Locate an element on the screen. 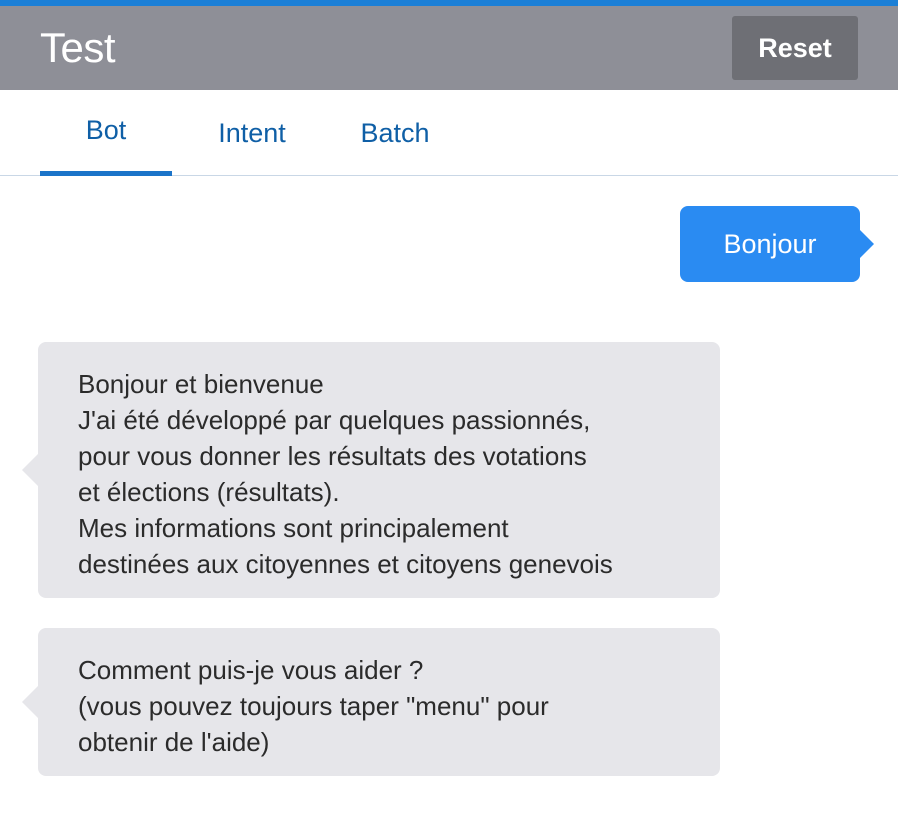  header-bar: Test Reset is located at coordinates (449, 48).